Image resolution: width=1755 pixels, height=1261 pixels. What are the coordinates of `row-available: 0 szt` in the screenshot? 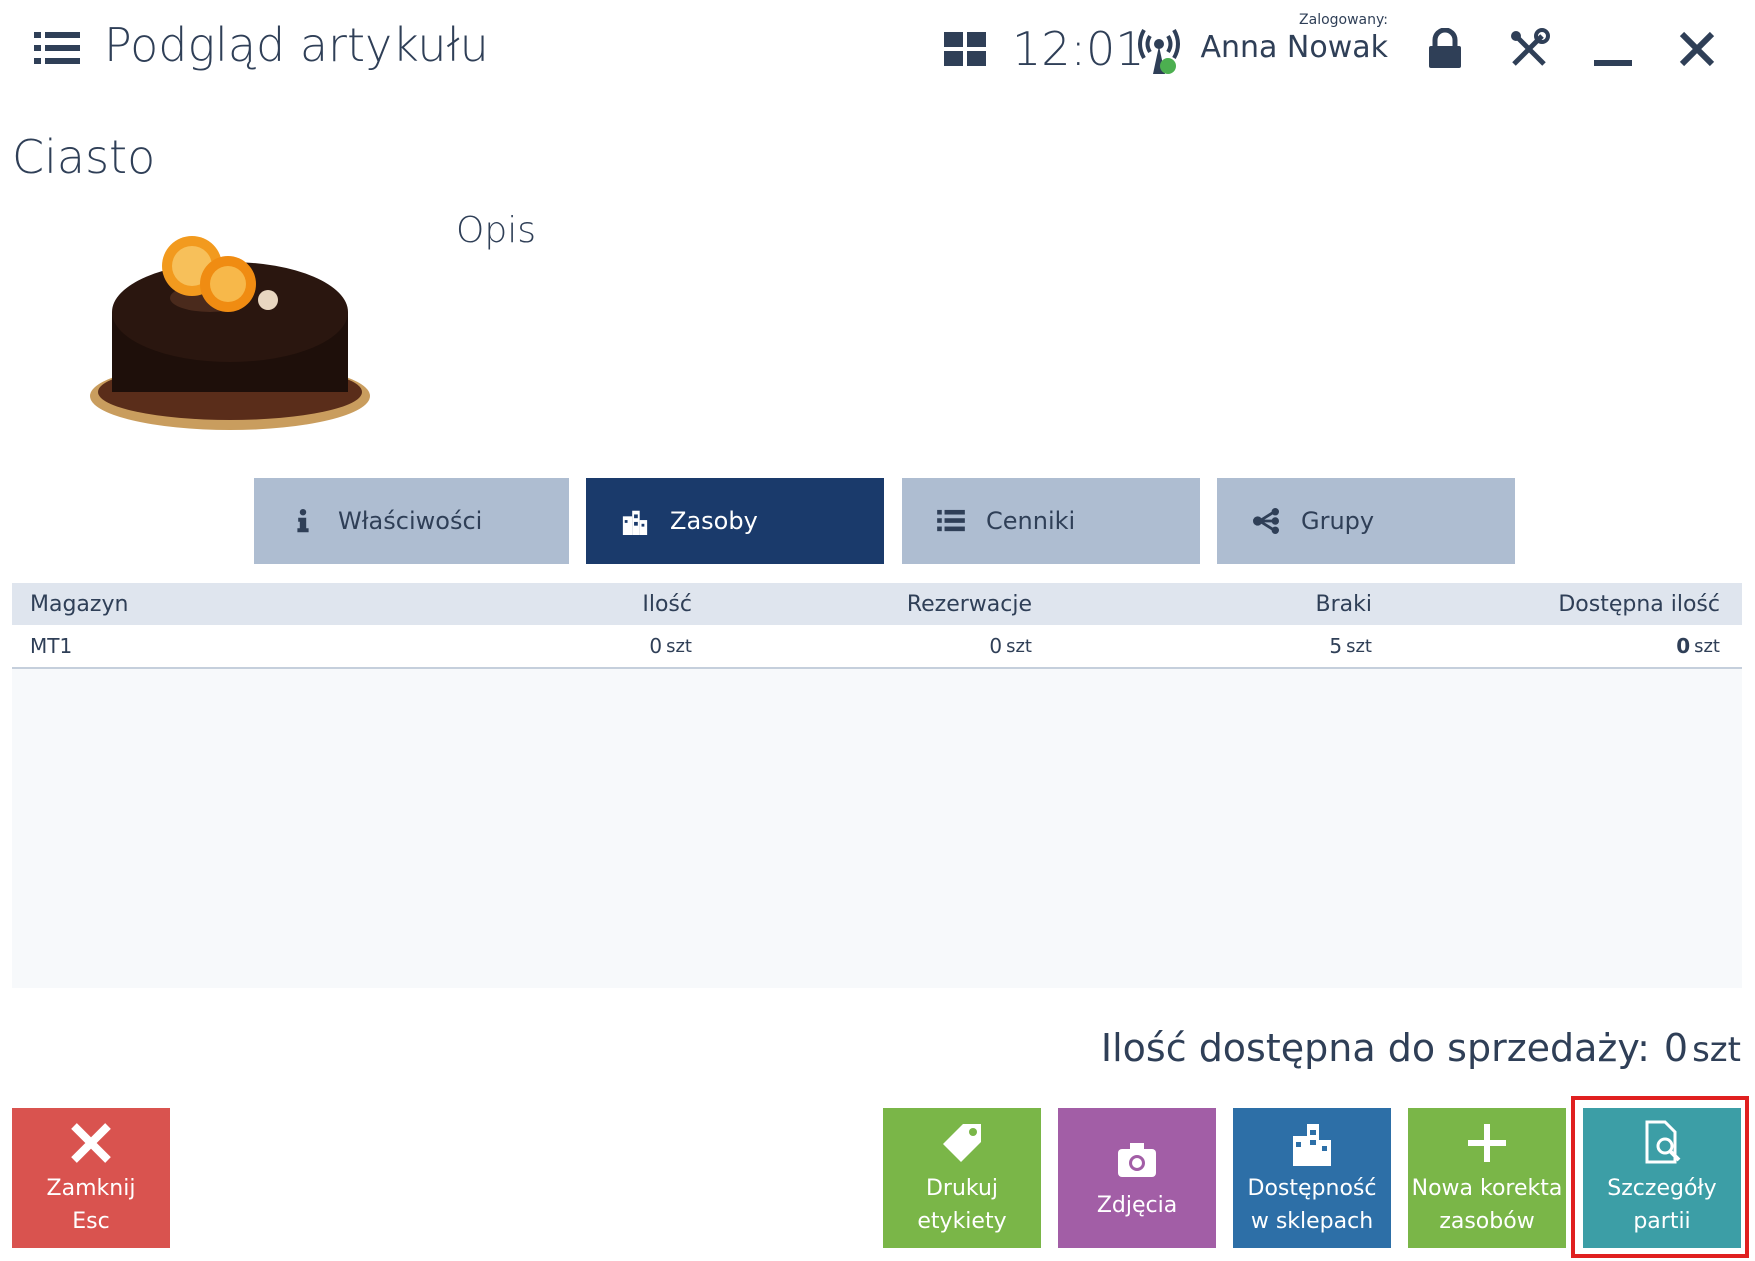 It's located at (1571, 646).